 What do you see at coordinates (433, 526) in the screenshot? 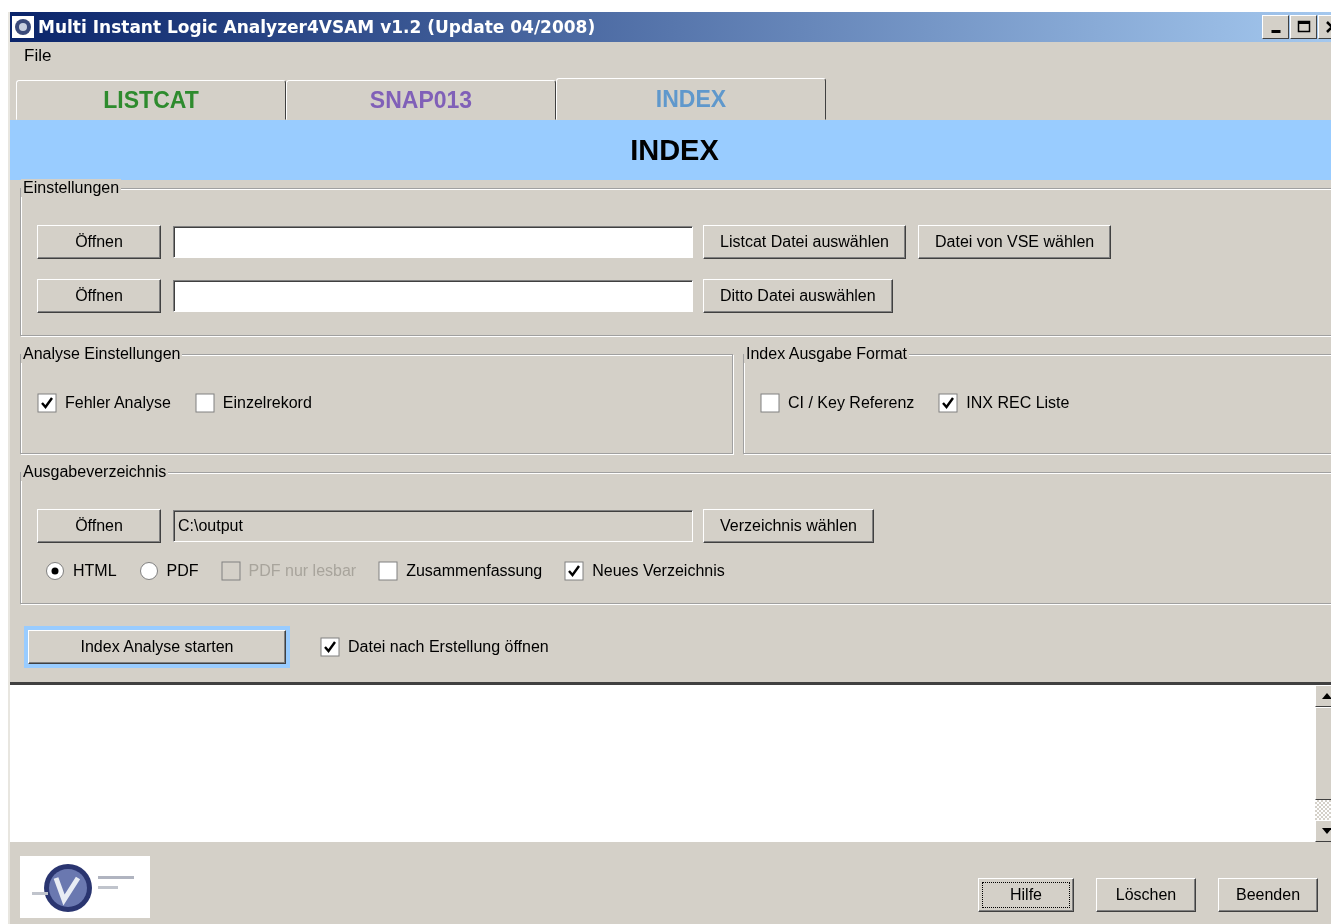
I see `output-path-field: C:\output` at bounding box center [433, 526].